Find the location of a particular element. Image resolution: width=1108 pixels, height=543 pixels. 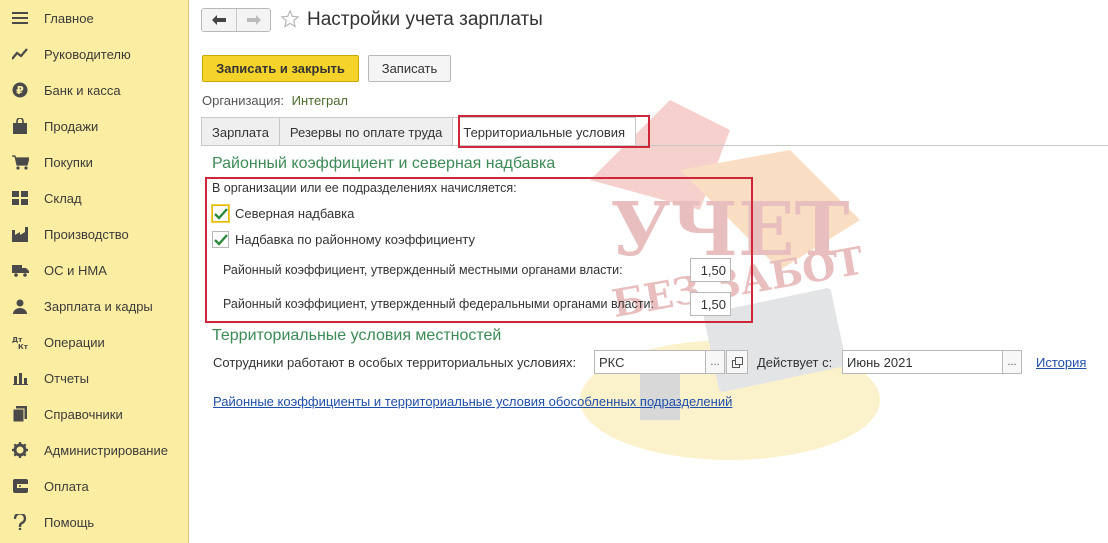

sidebar-item-salary: Зарплата и кадры is located at coordinates (94, 306).